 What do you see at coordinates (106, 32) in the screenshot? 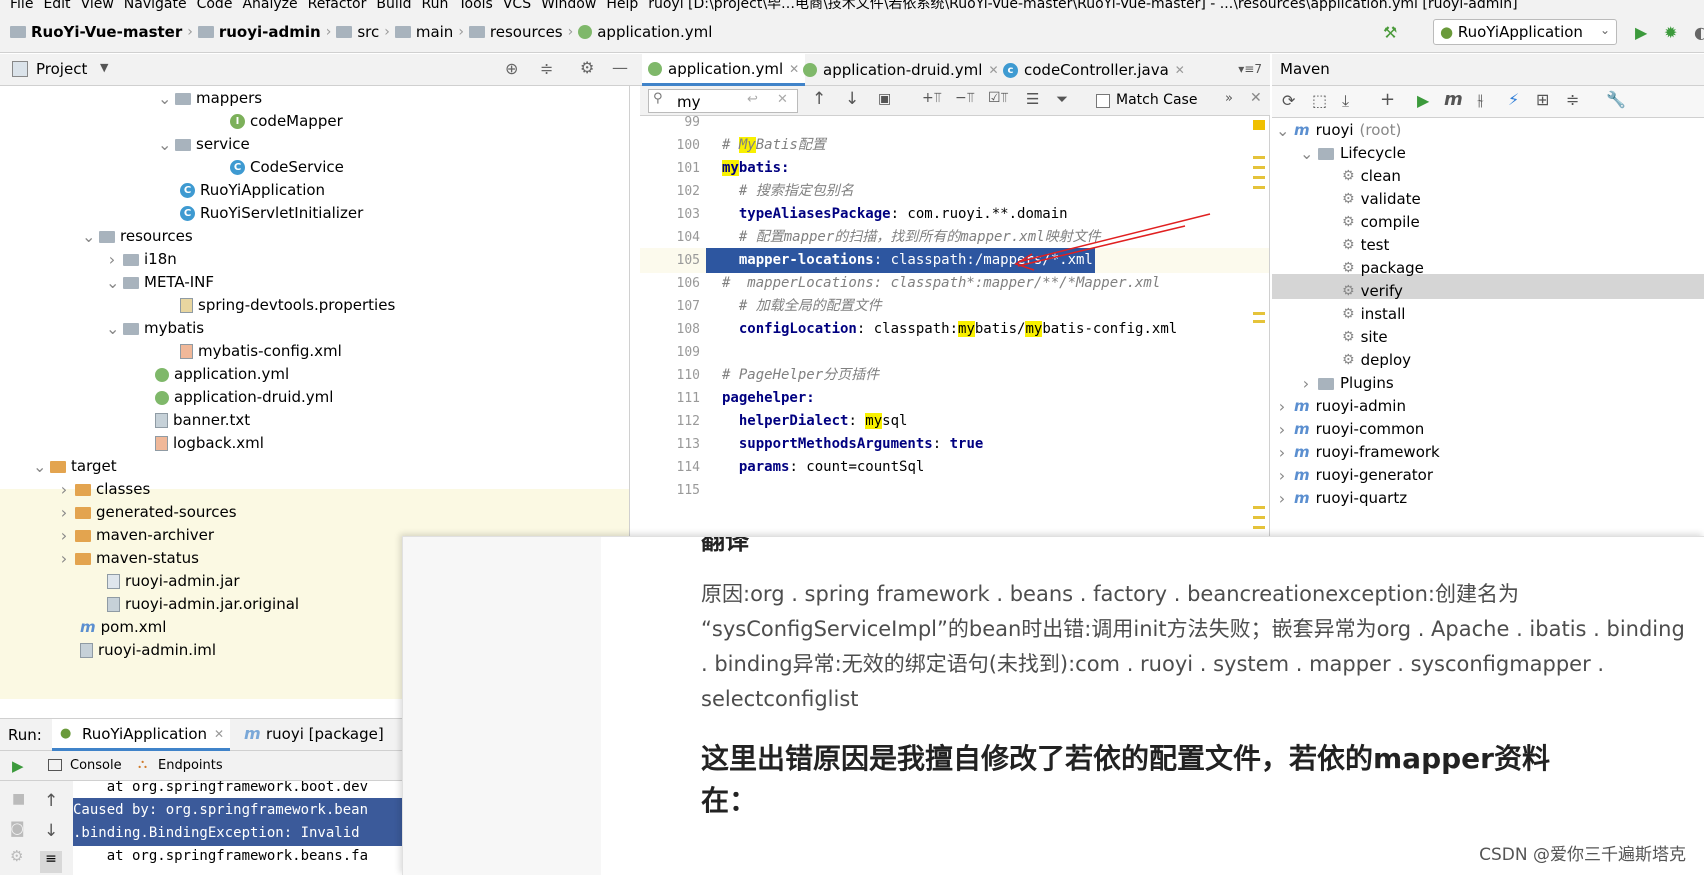
I see `breadcrumb-item: RuoYi-Vue-master` at bounding box center [106, 32].